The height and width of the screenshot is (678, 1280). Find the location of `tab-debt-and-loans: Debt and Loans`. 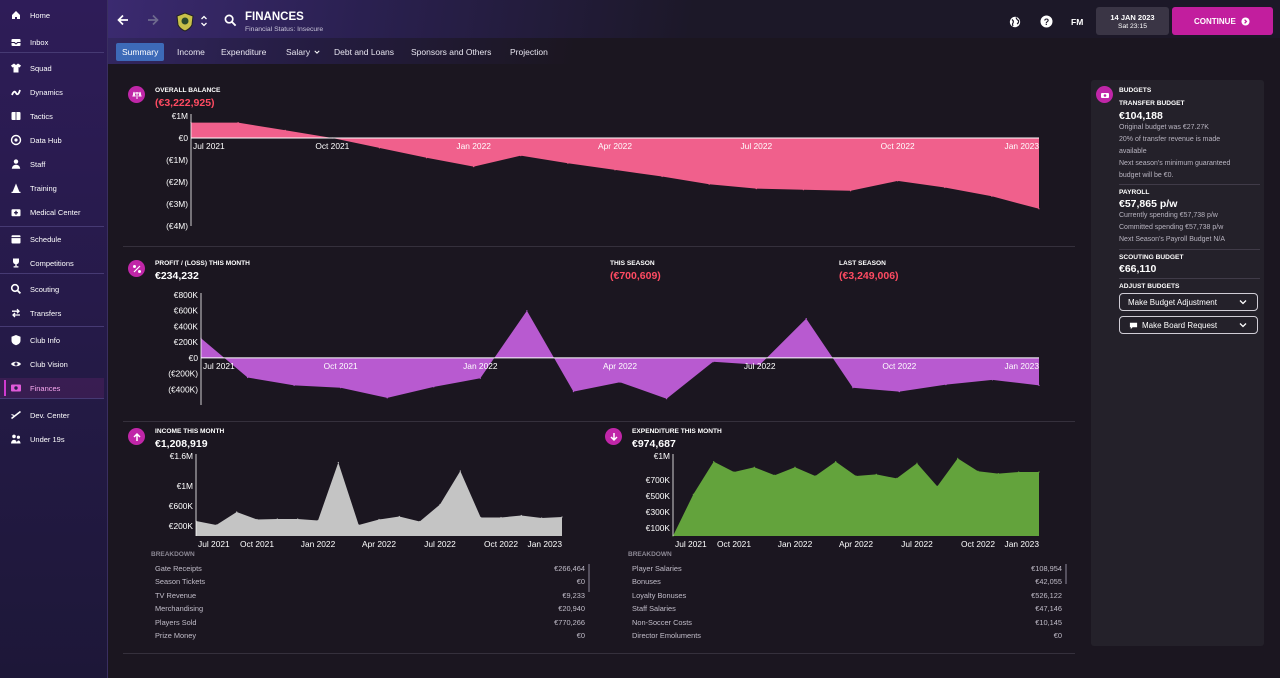

tab-debt-and-loans: Debt and Loans is located at coordinates (364, 52).